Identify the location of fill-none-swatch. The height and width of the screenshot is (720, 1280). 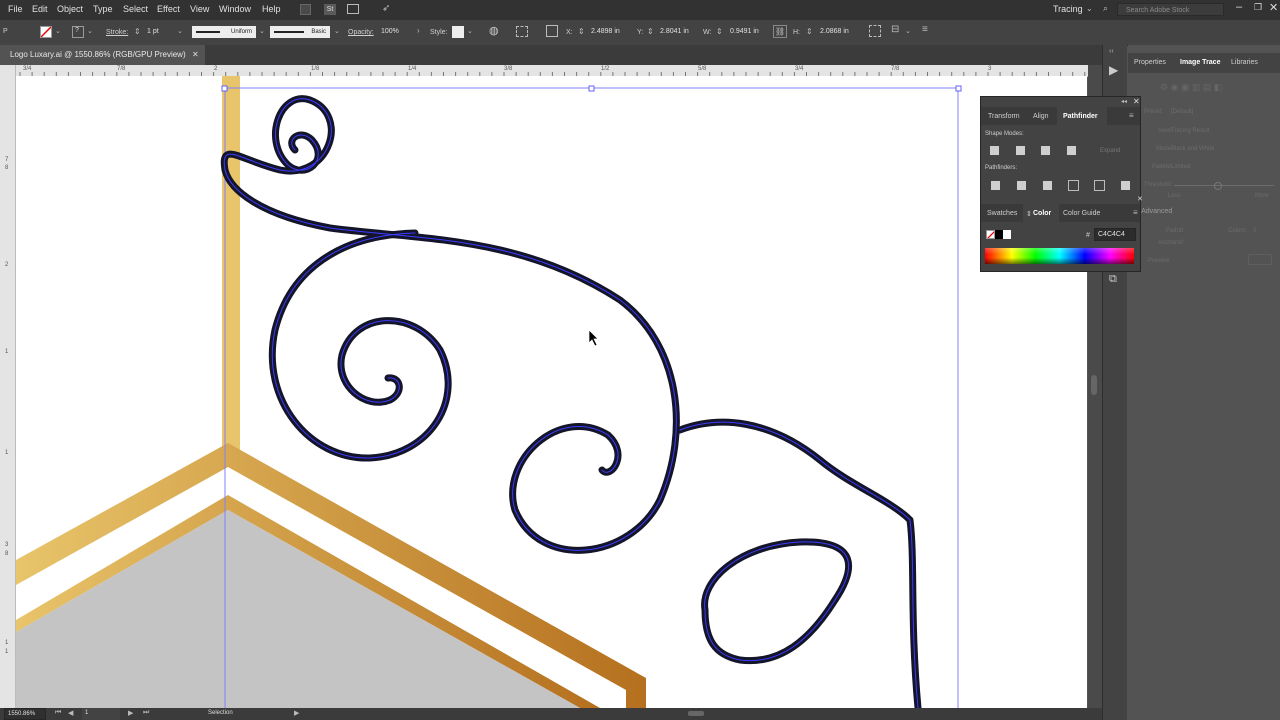
(46, 32).